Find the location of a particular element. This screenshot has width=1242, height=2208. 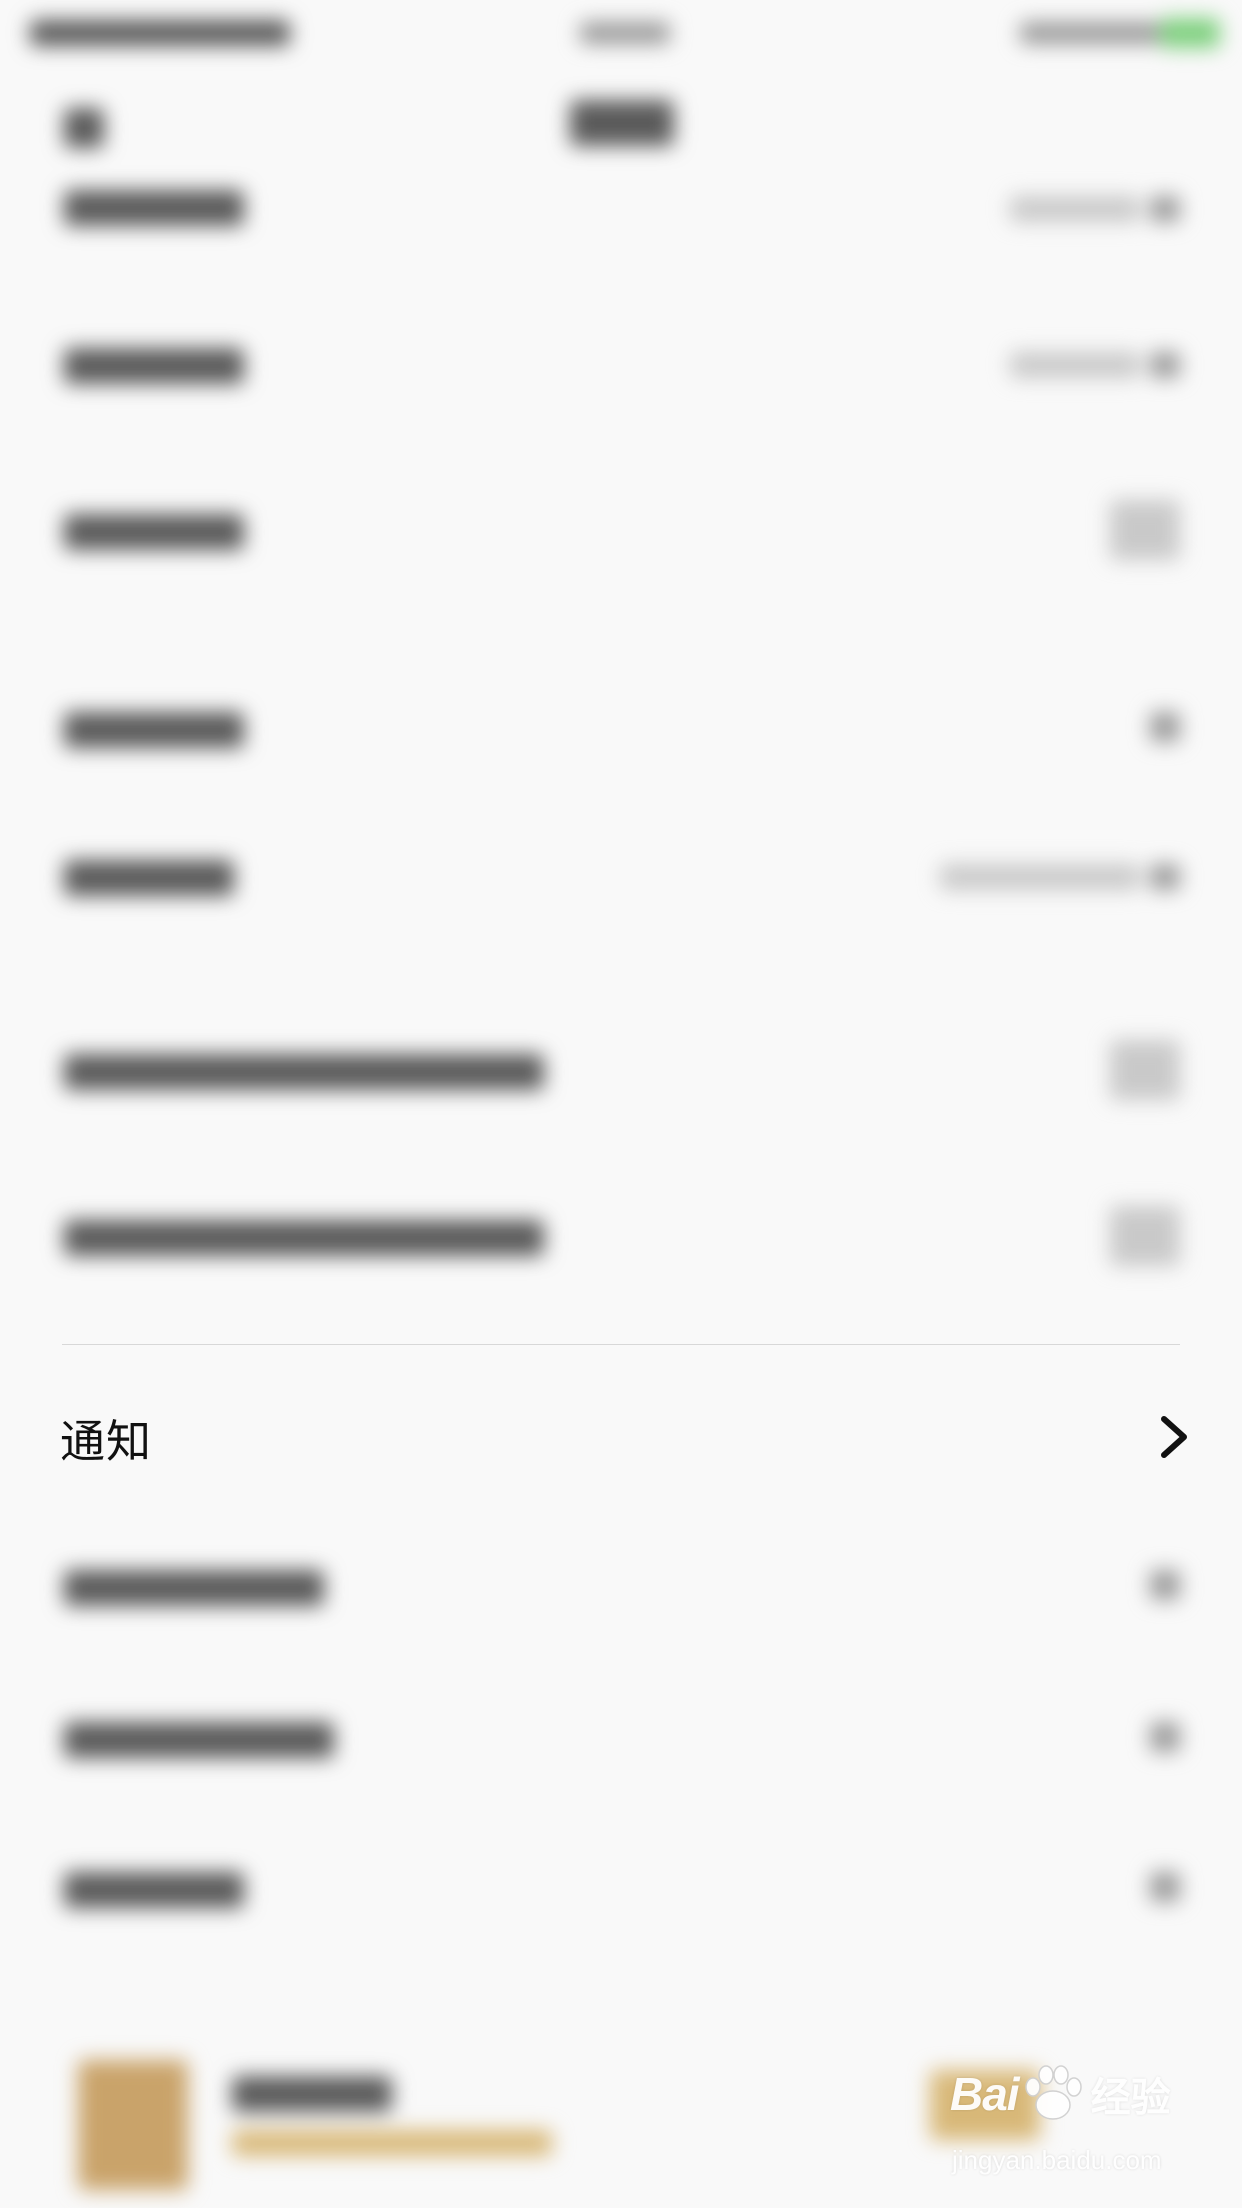

row-3-switch-blur is located at coordinates (1145, 530).